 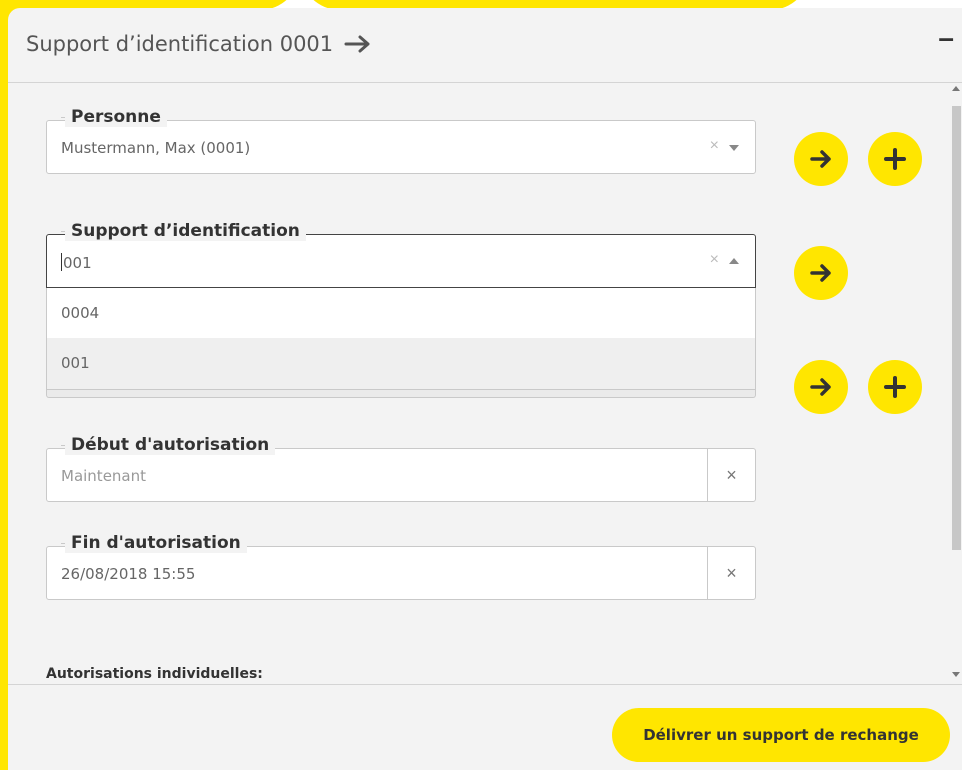 What do you see at coordinates (154, 543) in the screenshot?
I see `authorization-end-label: Fin d'autorisation` at bounding box center [154, 543].